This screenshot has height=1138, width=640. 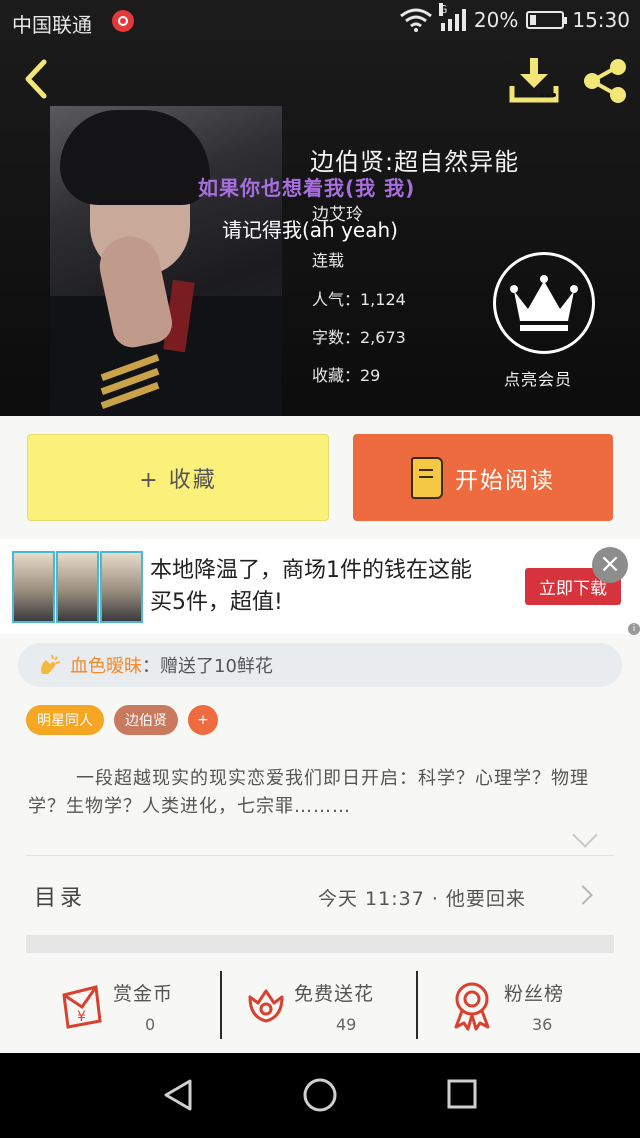 What do you see at coordinates (320, 944) in the screenshot?
I see `section-separator` at bounding box center [320, 944].